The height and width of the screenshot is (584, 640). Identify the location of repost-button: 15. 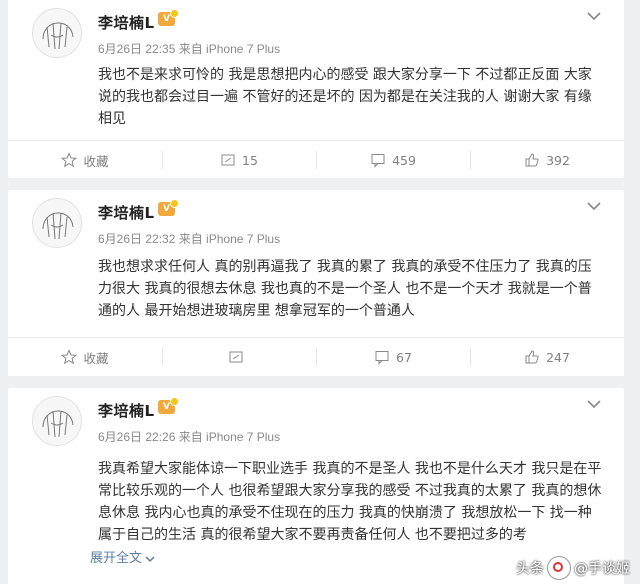
(239, 160).